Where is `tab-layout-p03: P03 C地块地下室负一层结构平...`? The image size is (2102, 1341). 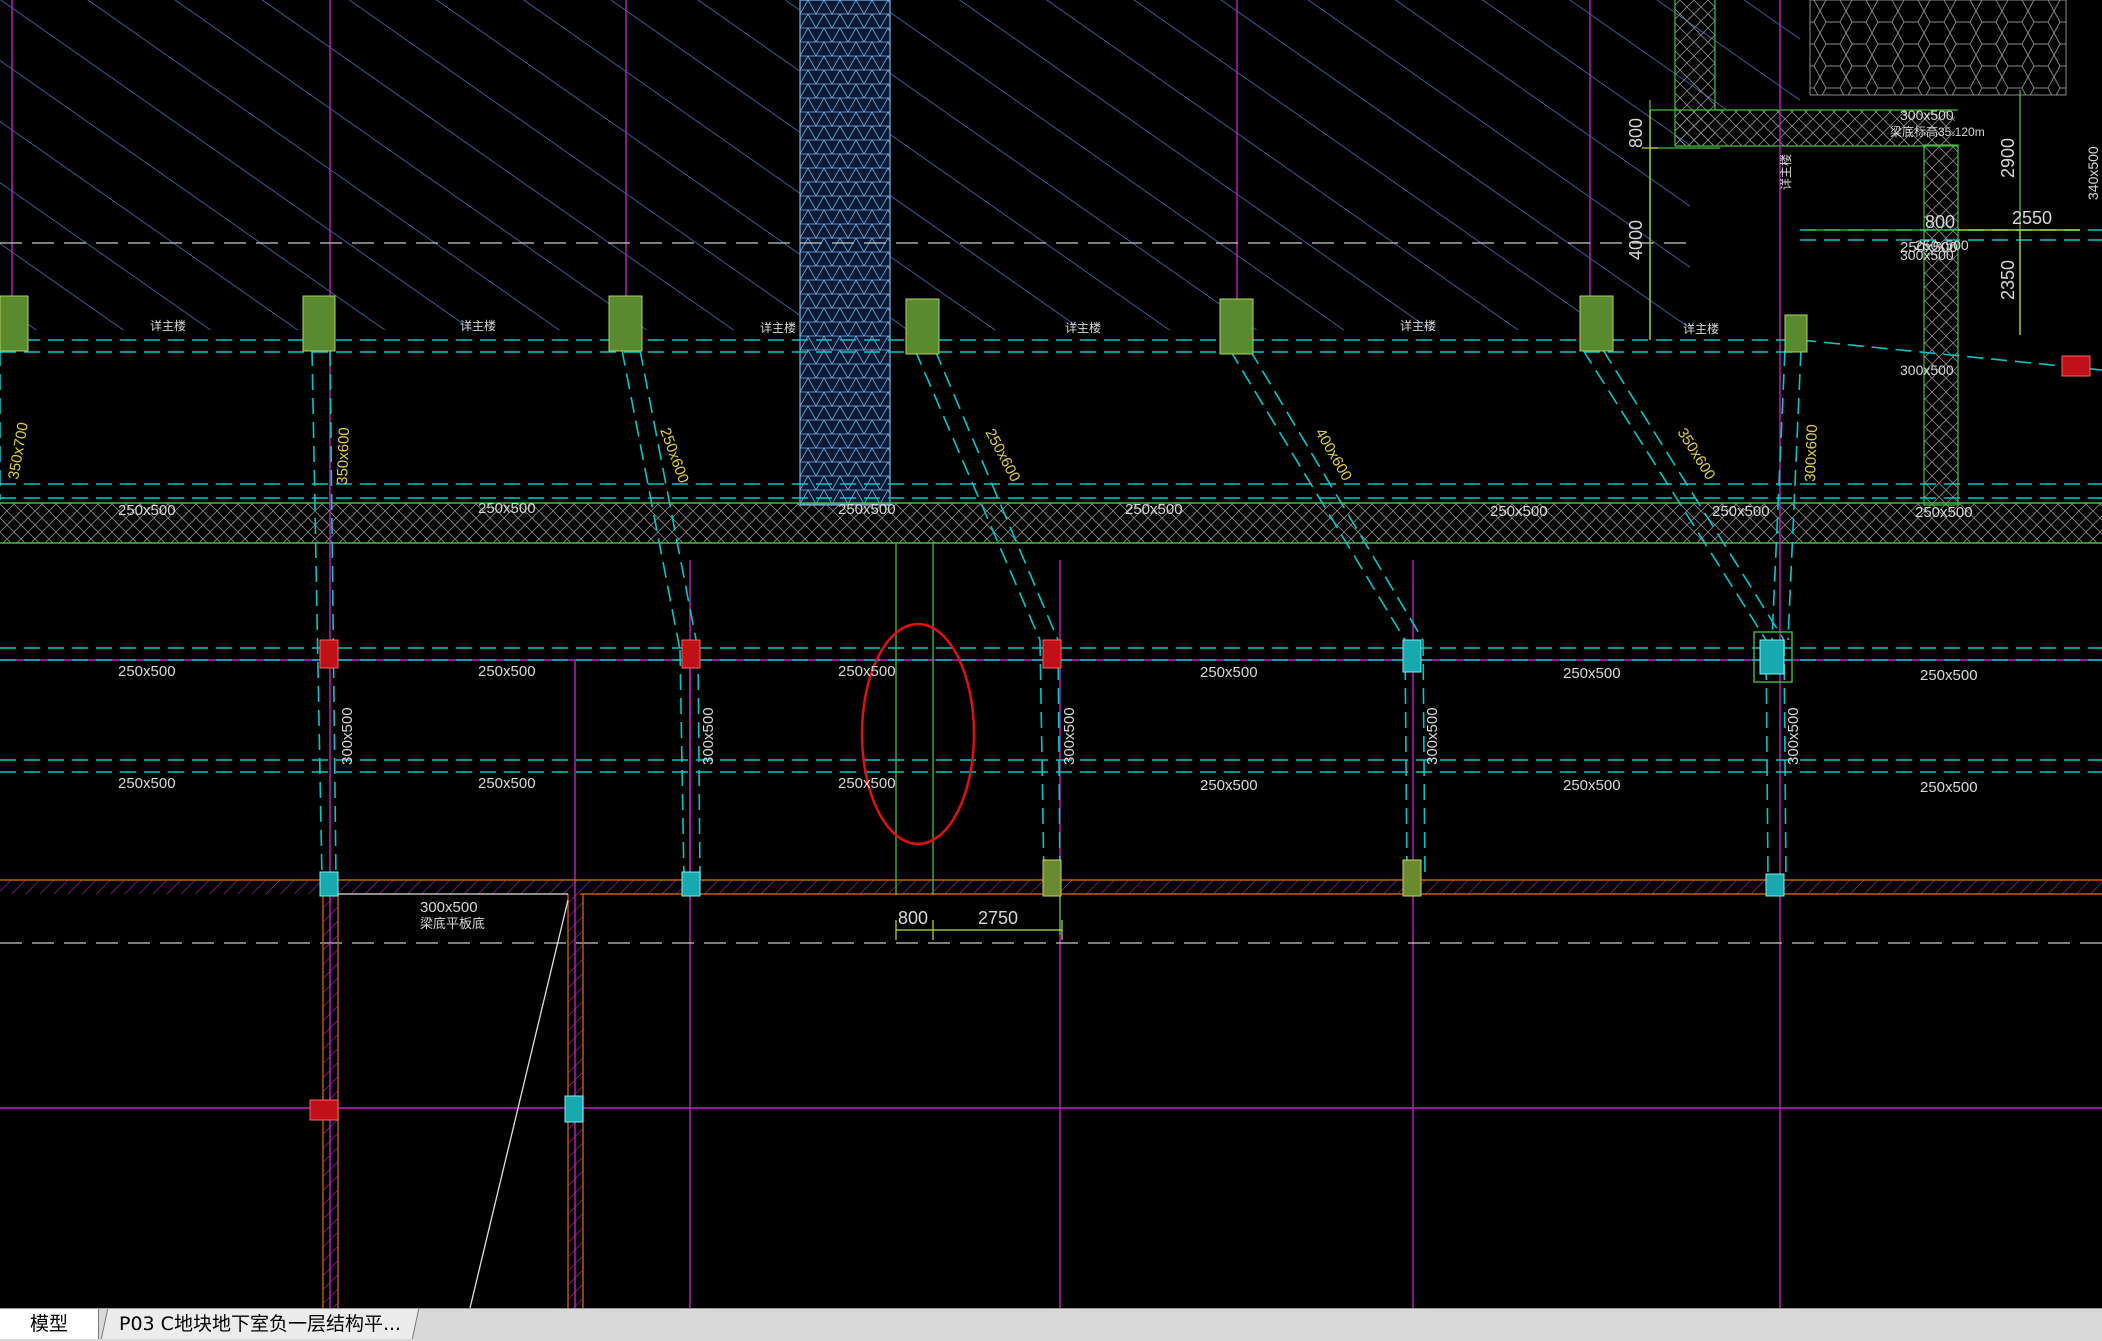 tab-layout-p03: P03 C地块地下室负一层结构平... is located at coordinates (260, 1324).